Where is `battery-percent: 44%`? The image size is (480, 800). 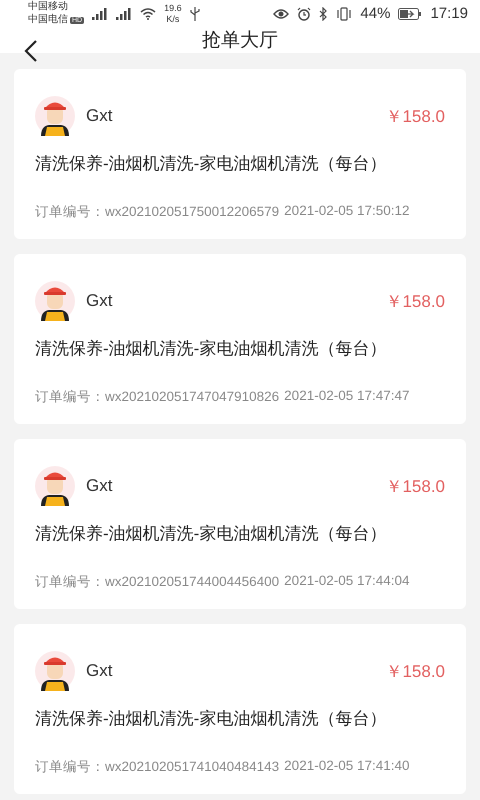 battery-percent: 44% is located at coordinates (375, 13).